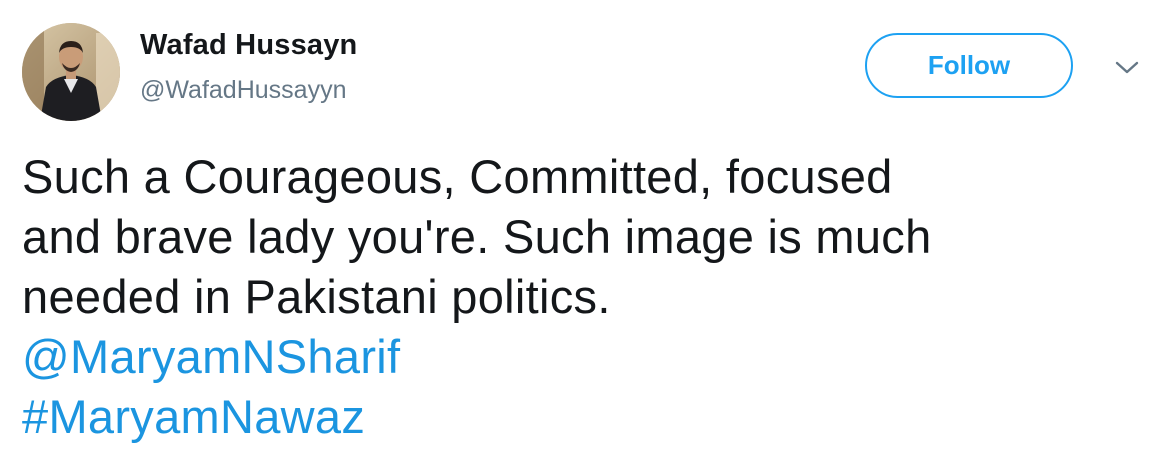 Image resolution: width=1160 pixels, height=472 pixels. I want to click on tweet-text-line: needed in Pakistani politics., so click(316, 296).